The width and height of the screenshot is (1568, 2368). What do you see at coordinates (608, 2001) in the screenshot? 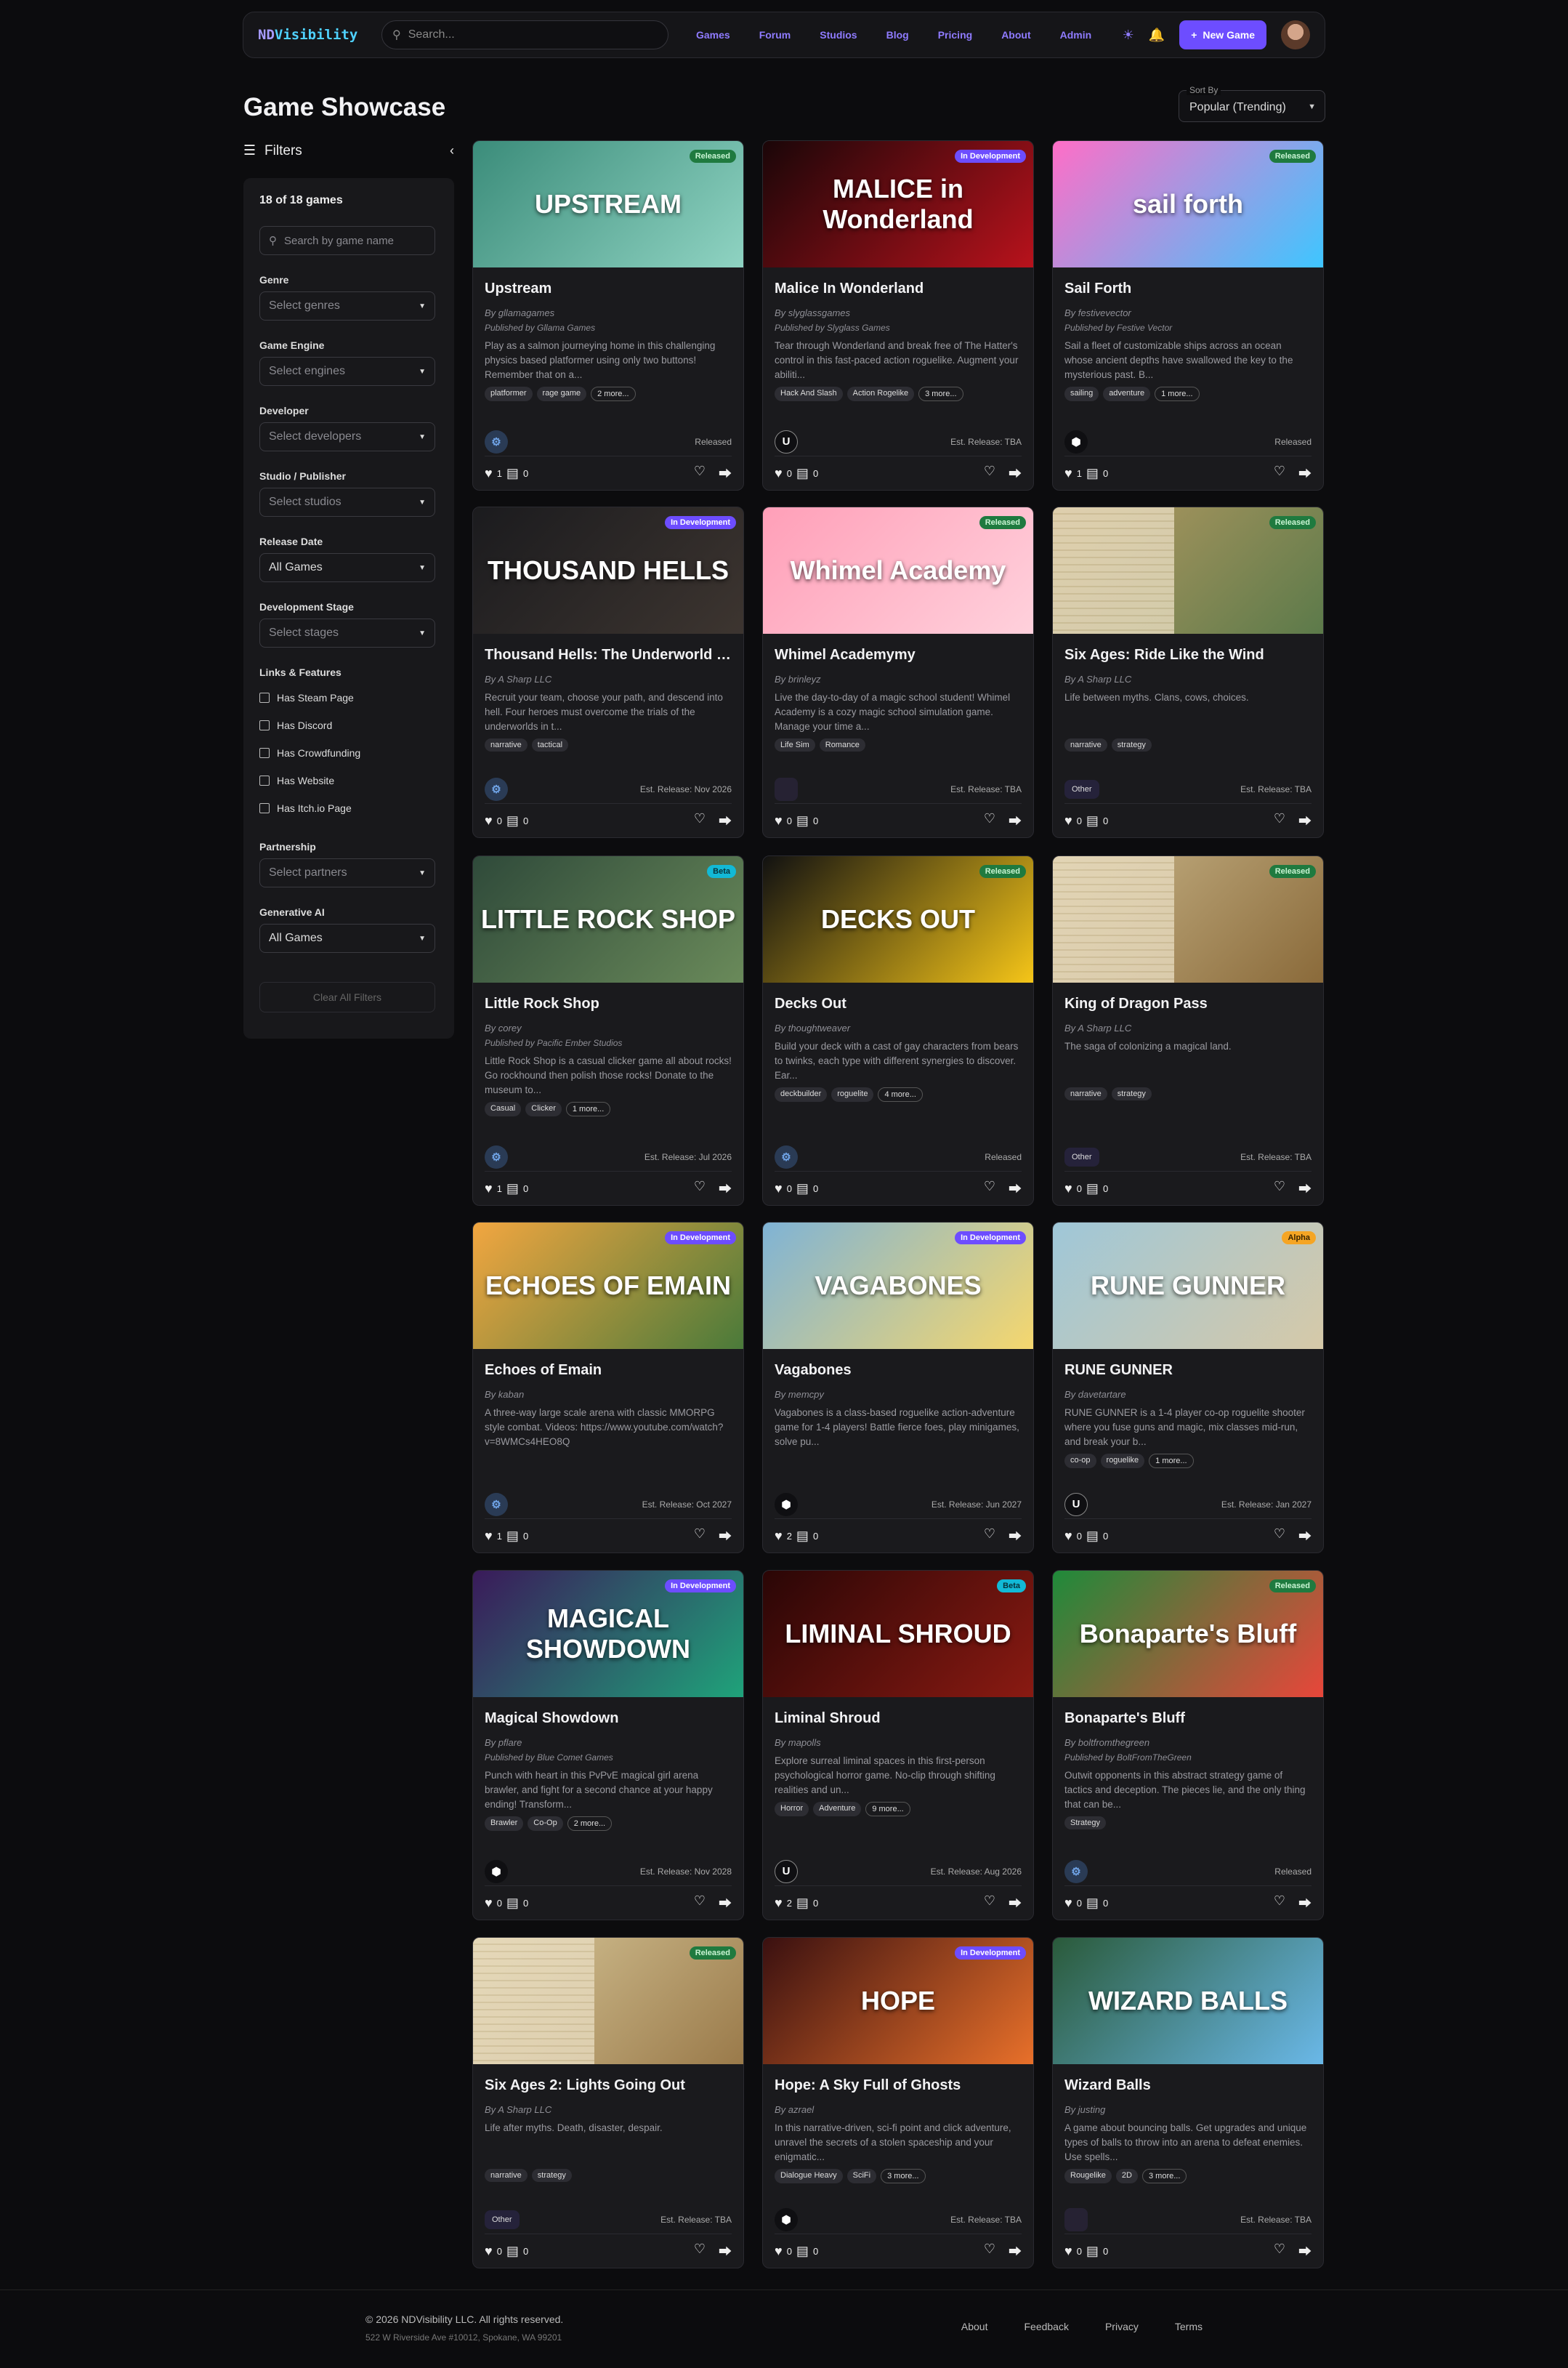
I see `game-cover-image: Released` at bounding box center [608, 2001].